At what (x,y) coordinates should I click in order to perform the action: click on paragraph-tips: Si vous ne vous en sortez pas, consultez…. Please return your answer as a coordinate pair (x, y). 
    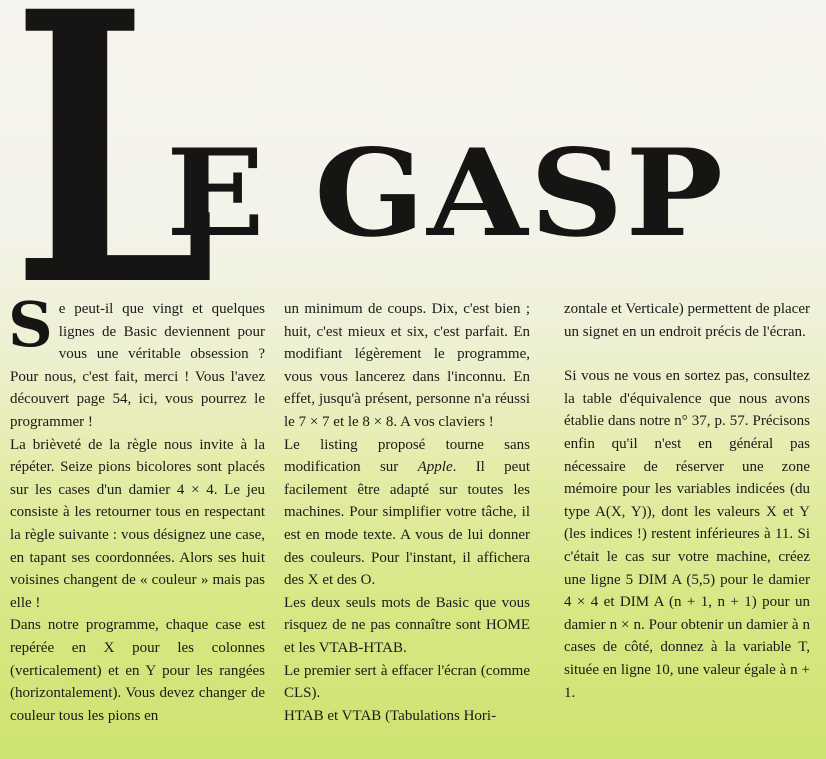
    Looking at the image, I should click on (687, 534).